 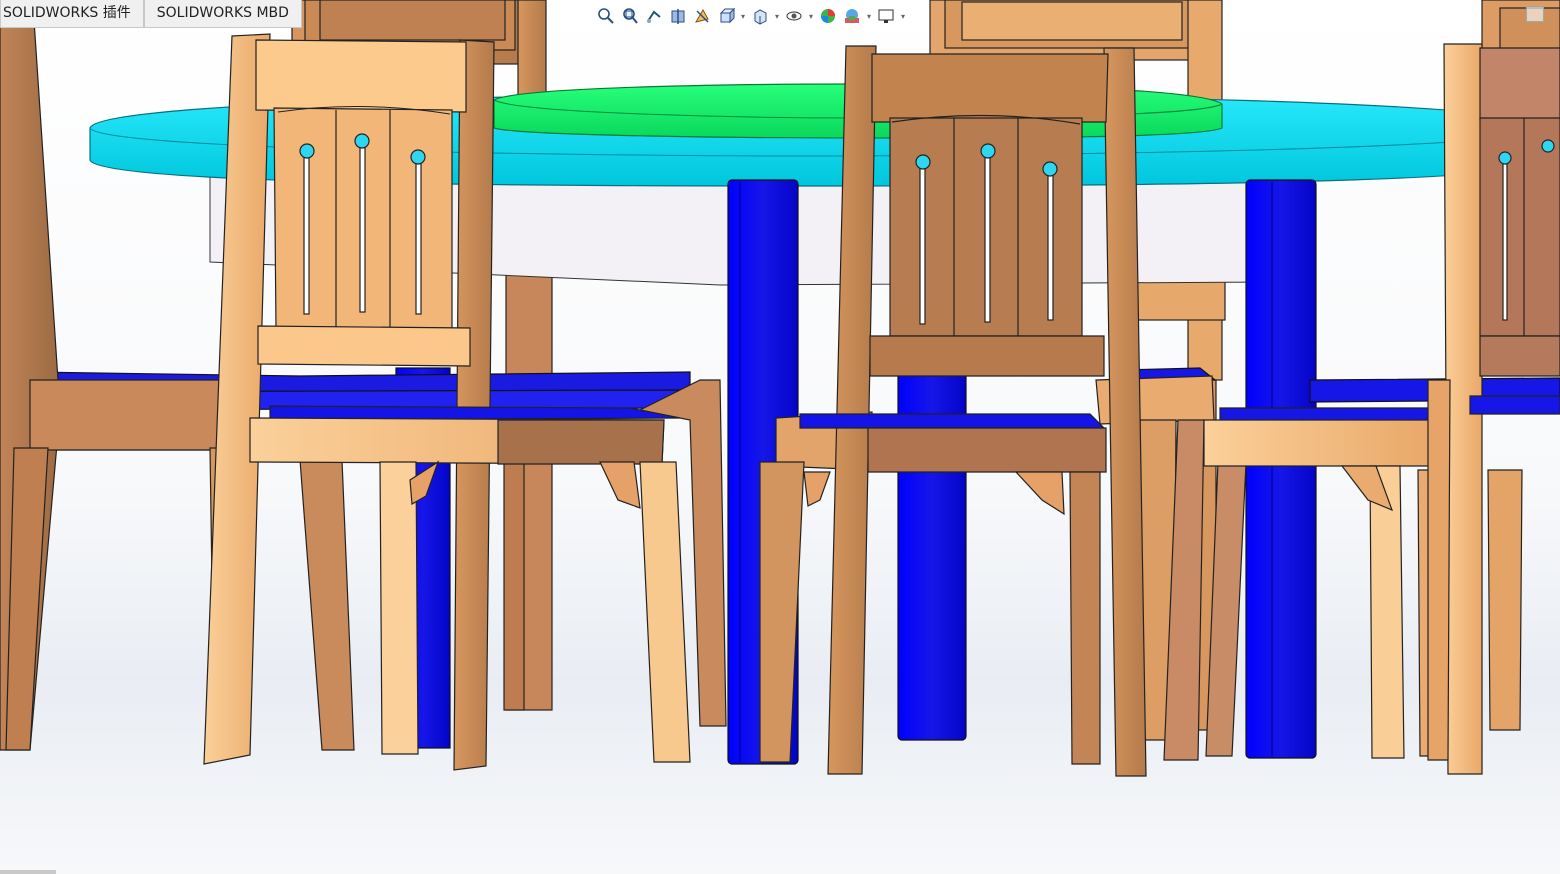 I want to click on apply-scene-icon, so click(x=852, y=16).